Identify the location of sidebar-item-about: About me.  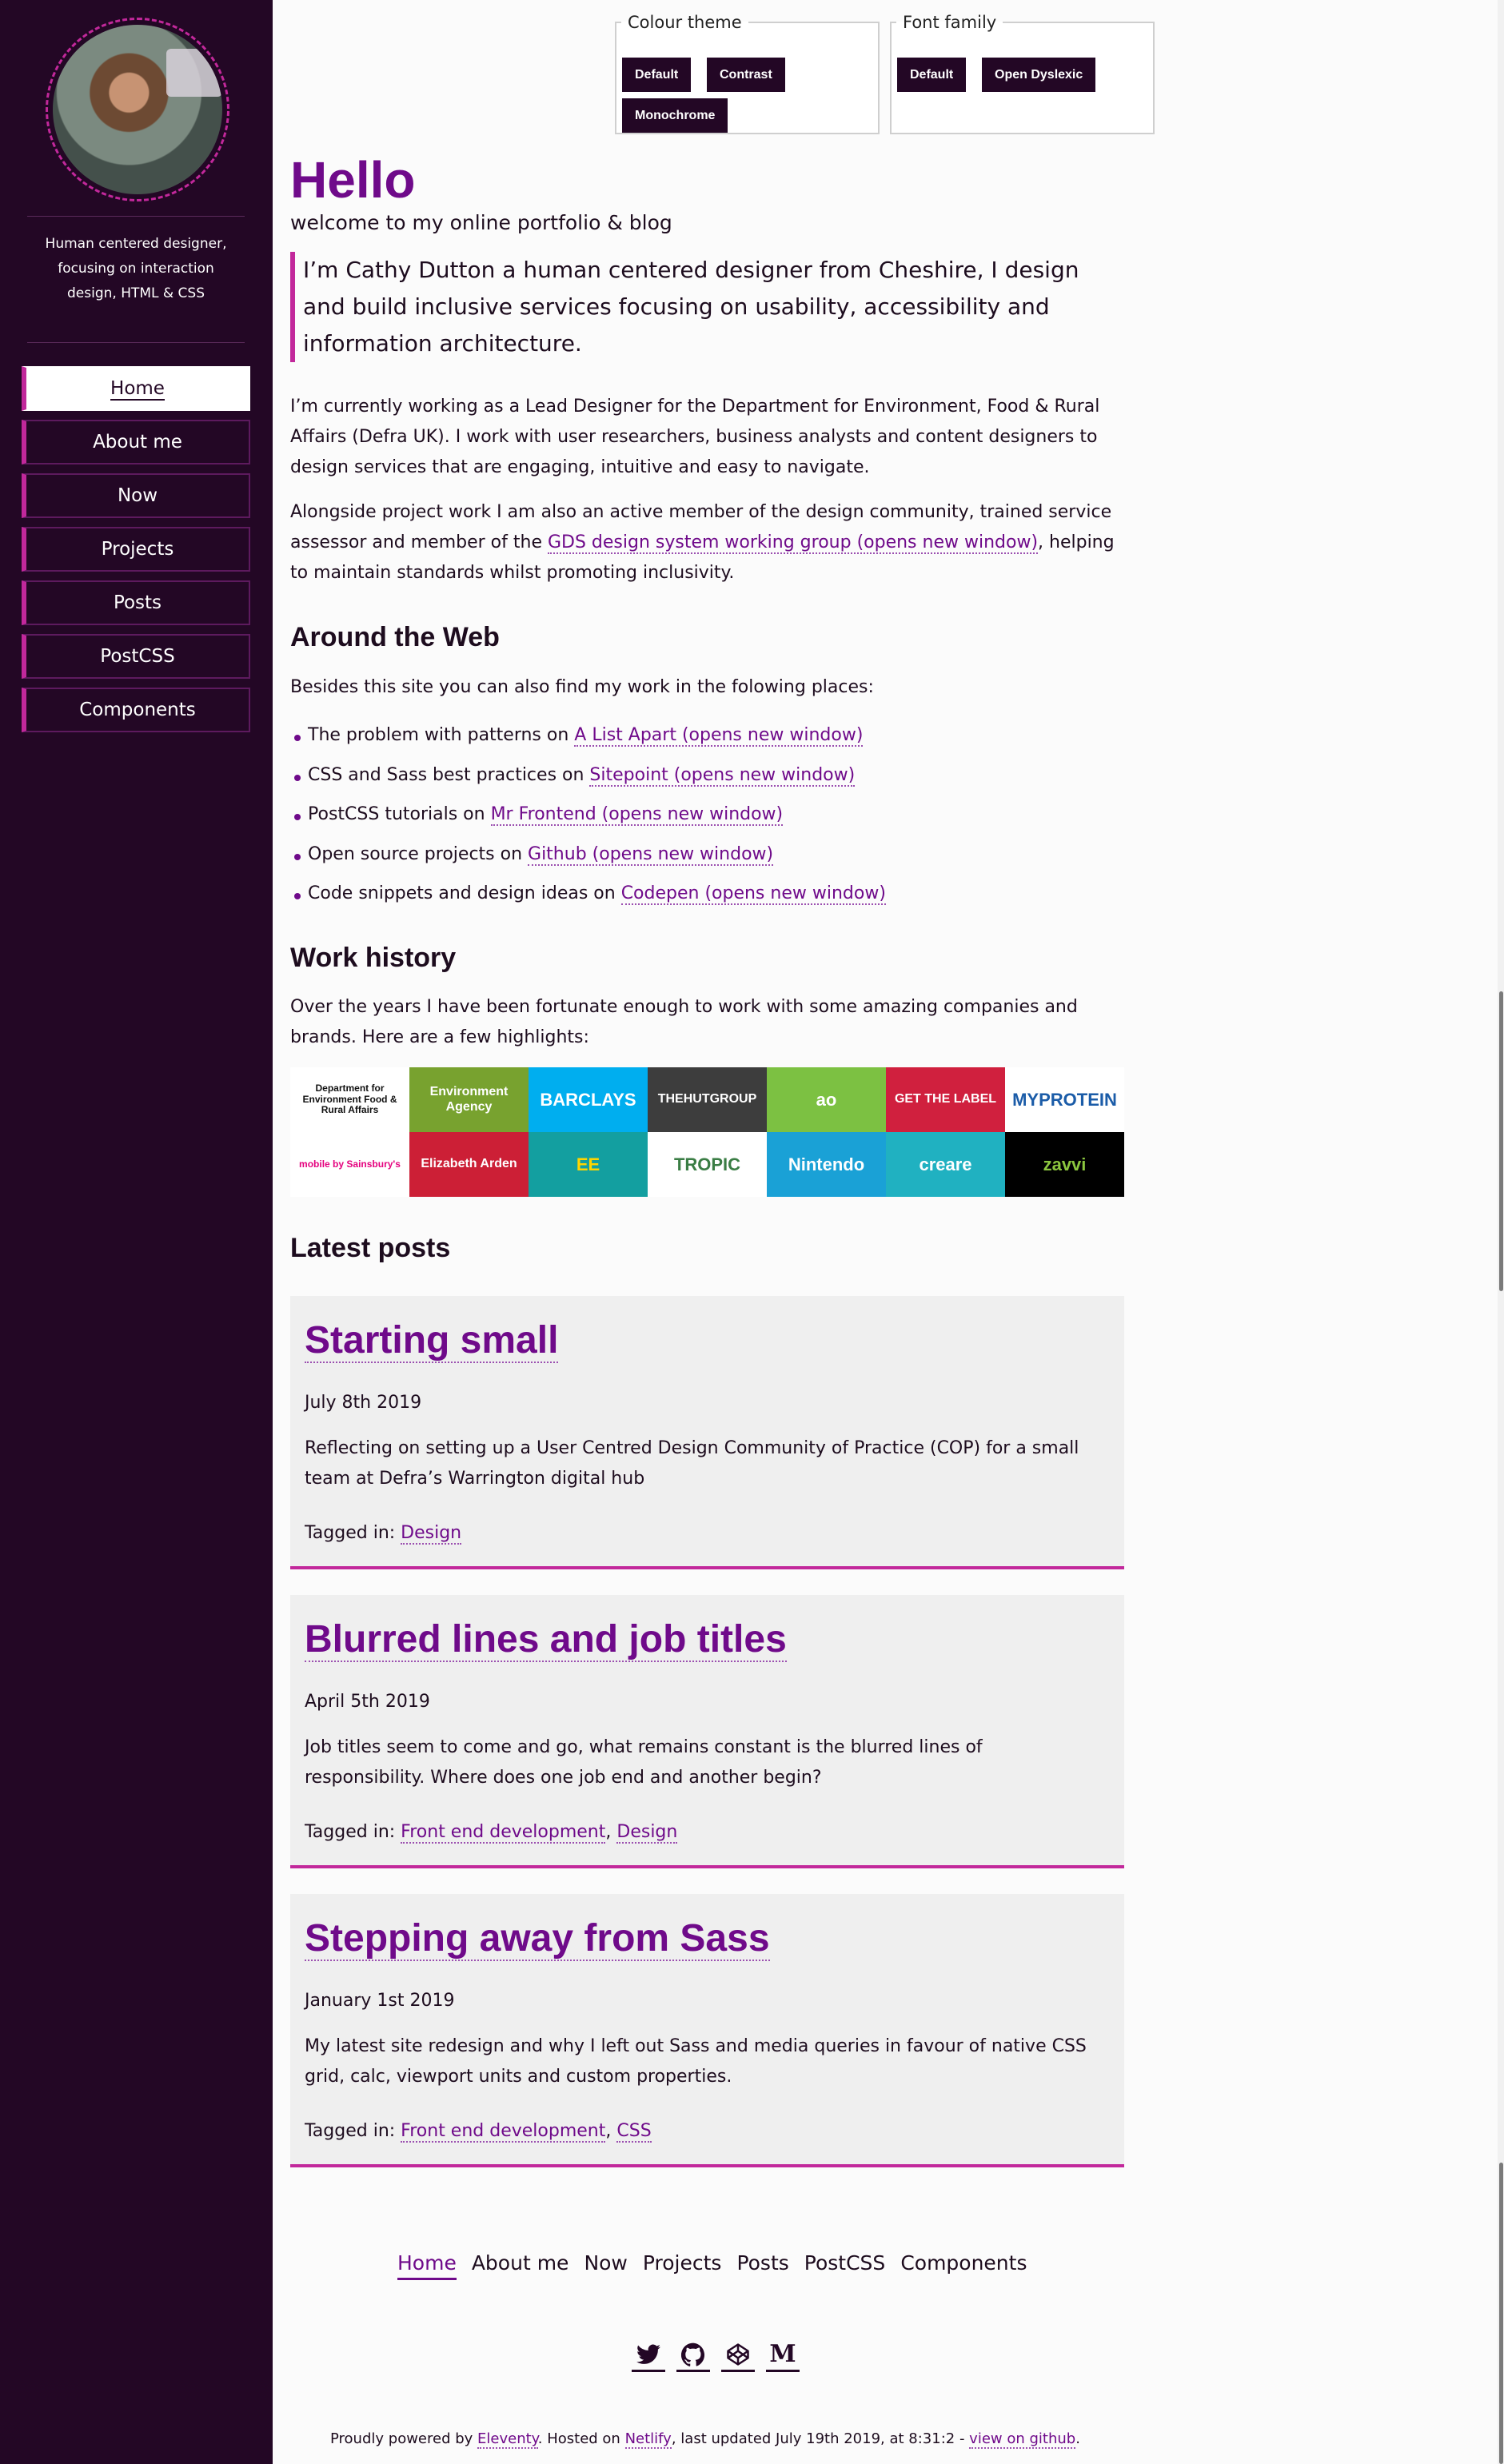
(136, 442).